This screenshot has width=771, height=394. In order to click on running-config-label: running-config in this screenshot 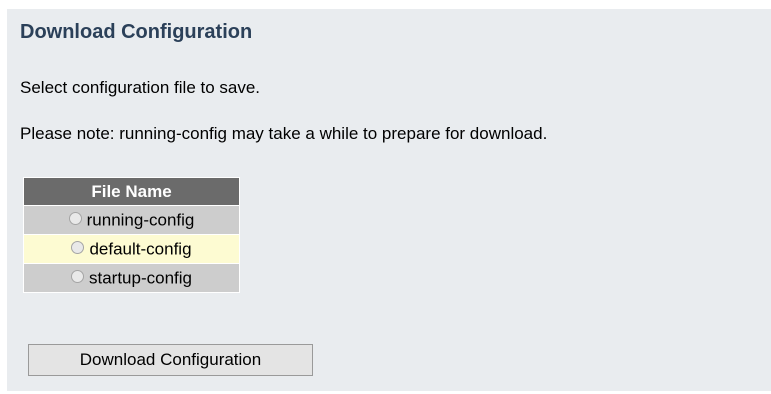, I will do `click(141, 219)`.